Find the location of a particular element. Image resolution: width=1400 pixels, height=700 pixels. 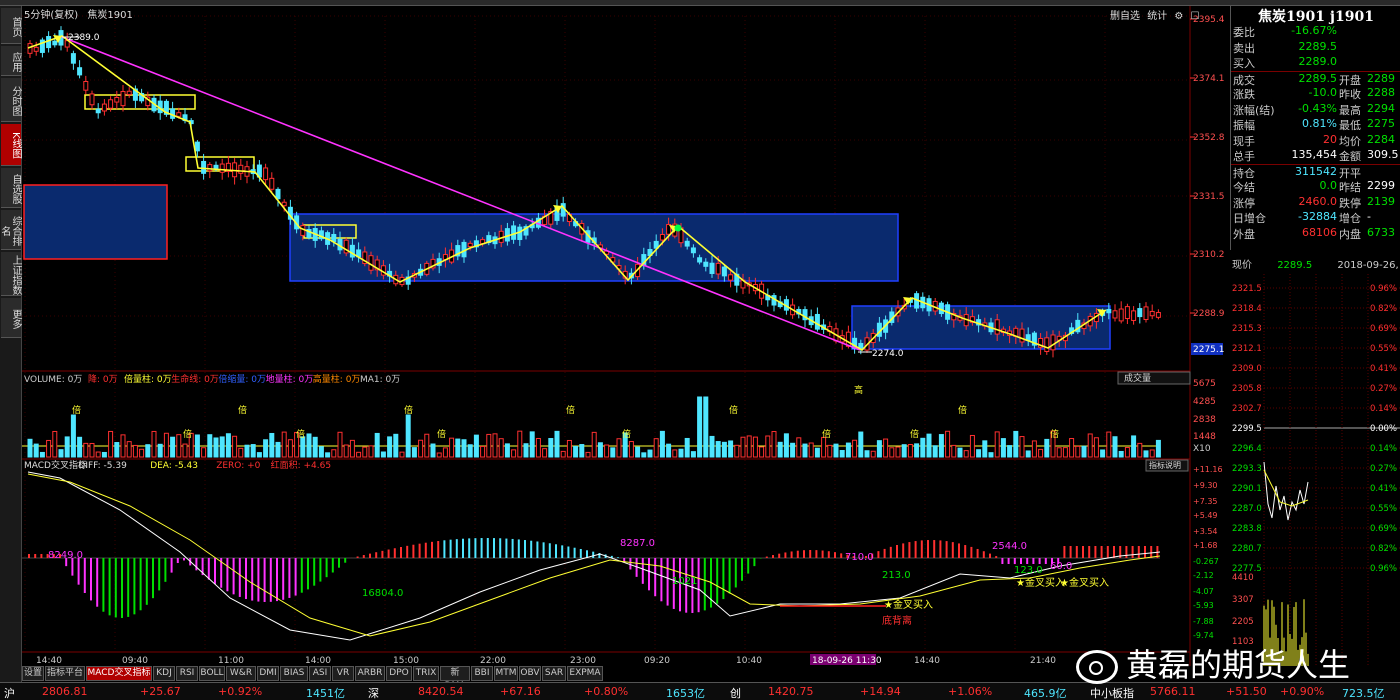

quote-row: 涨幅(结) -0.43% 最高 2294 is located at coordinates (1315, 109).